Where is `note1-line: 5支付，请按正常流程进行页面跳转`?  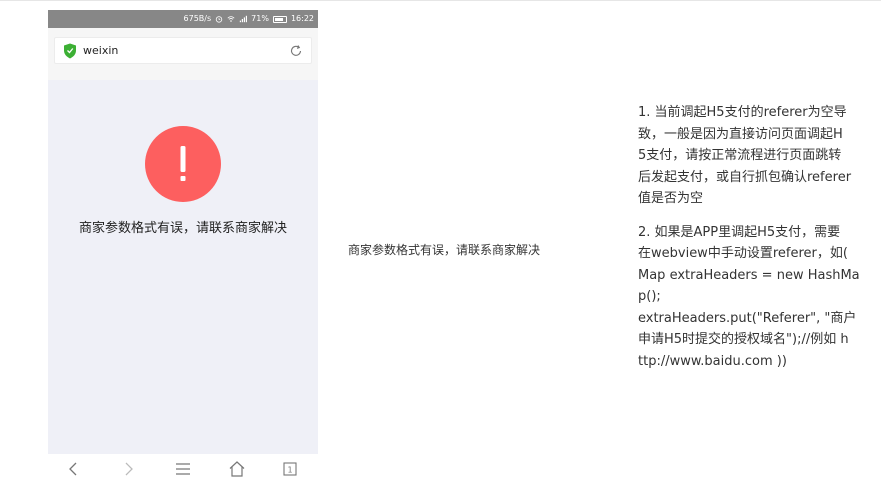
note1-line: 5支付，请按正常流程进行页面跳转 is located at coordinates (740, 155).